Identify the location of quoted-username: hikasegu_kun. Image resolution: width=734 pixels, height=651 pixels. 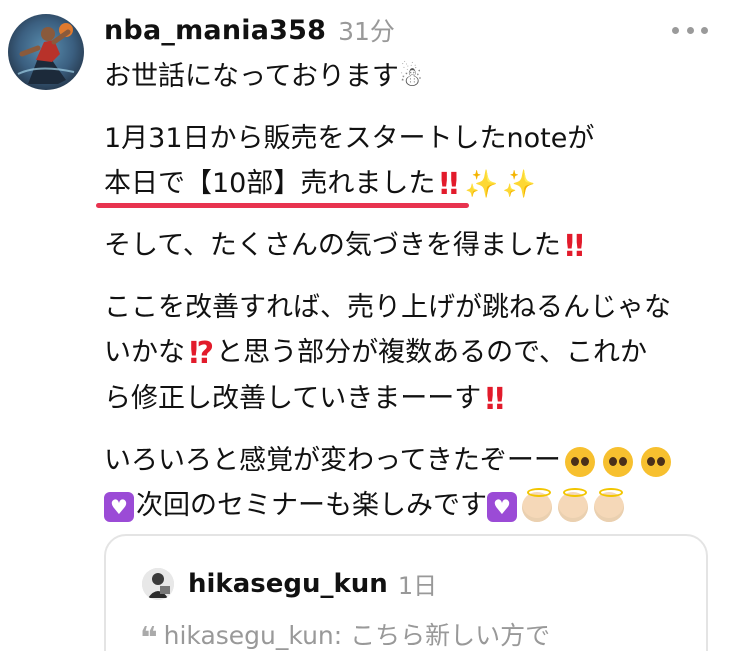
(288, 584).